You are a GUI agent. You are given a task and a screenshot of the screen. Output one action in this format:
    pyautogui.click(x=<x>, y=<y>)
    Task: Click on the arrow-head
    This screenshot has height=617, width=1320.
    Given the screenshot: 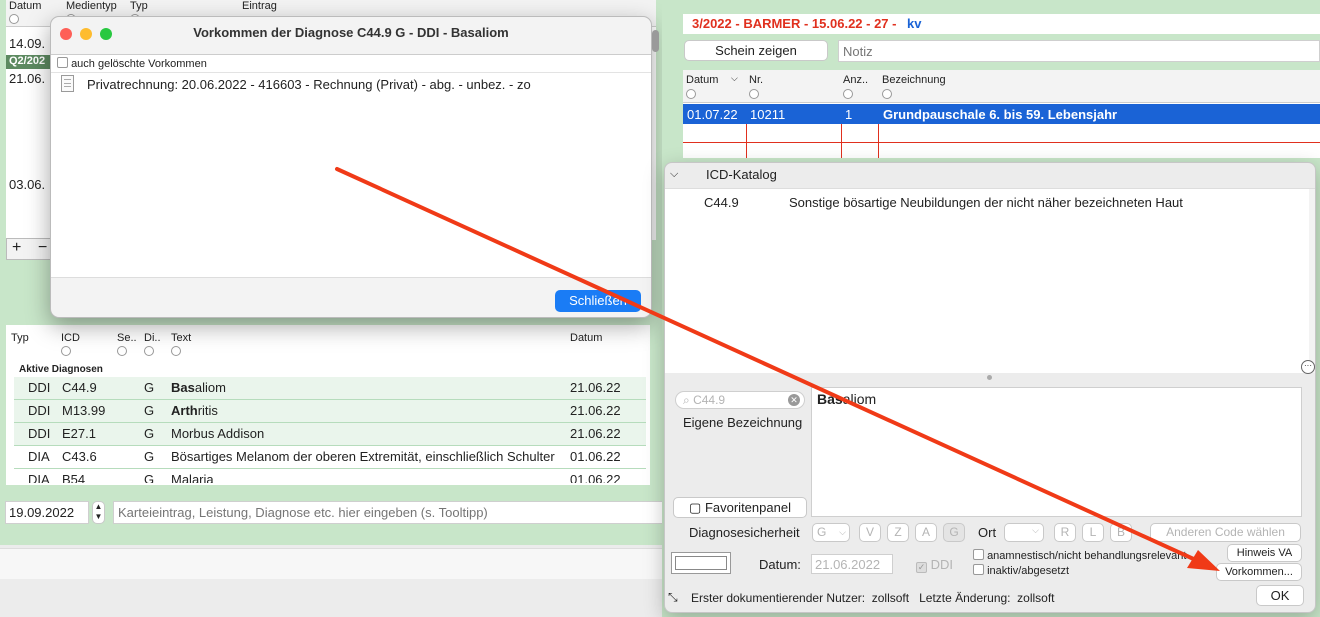 What is the action you would take?
    pyautogui.click(x=1203, y=560)
    